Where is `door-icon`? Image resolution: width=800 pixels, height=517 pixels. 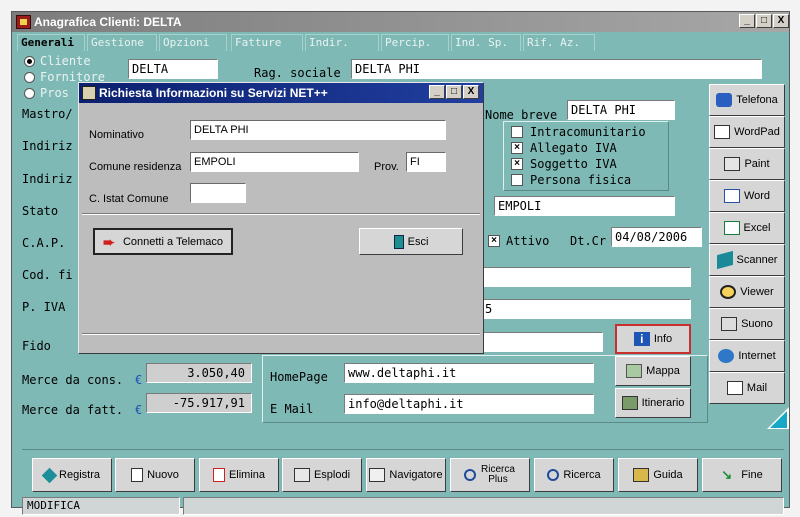 door-icon is located at coordinates (398, 241).